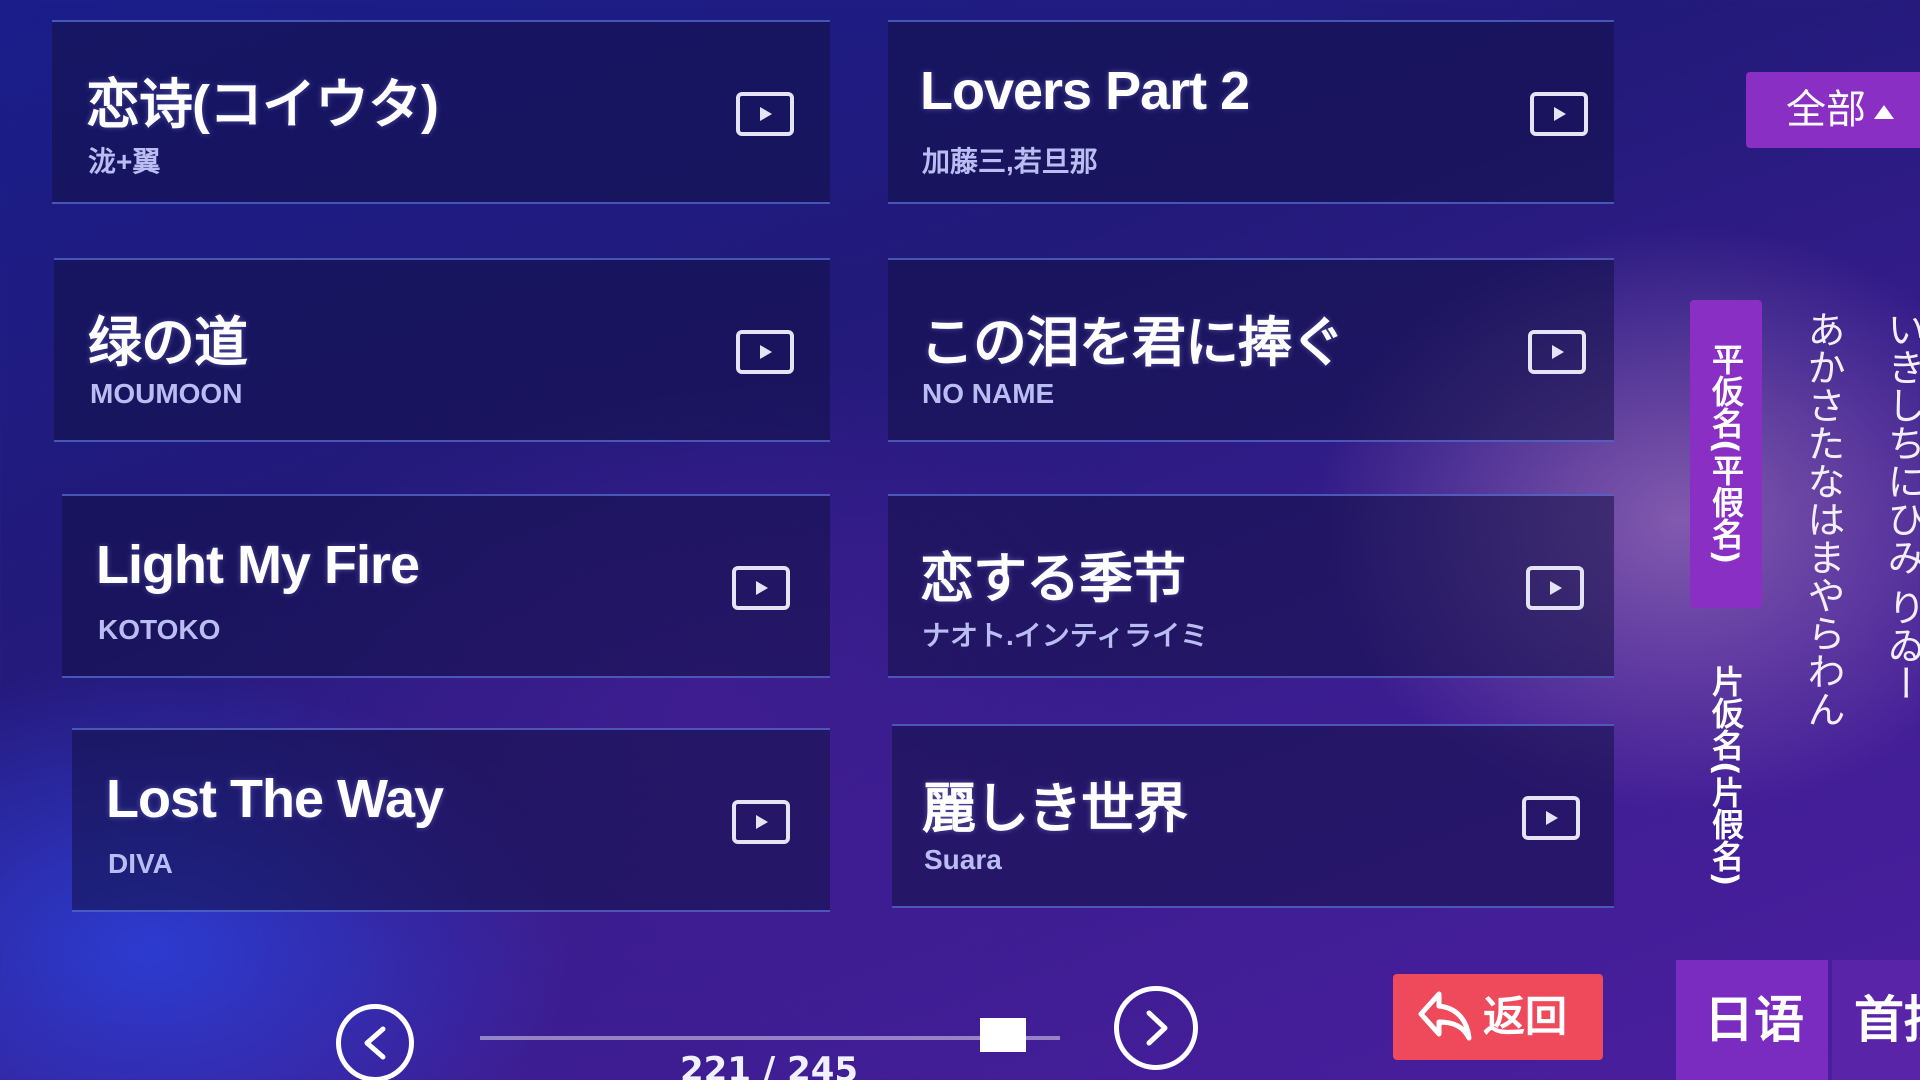  I want to click on song-title: Lost The Way, so click(275, 799).